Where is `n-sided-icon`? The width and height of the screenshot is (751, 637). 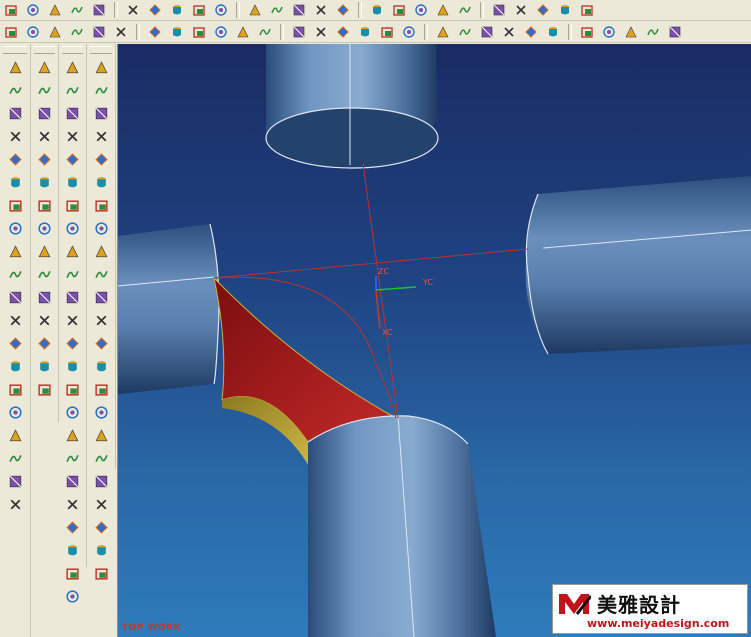
n-sided-icon is located at coordinates (45, 228).